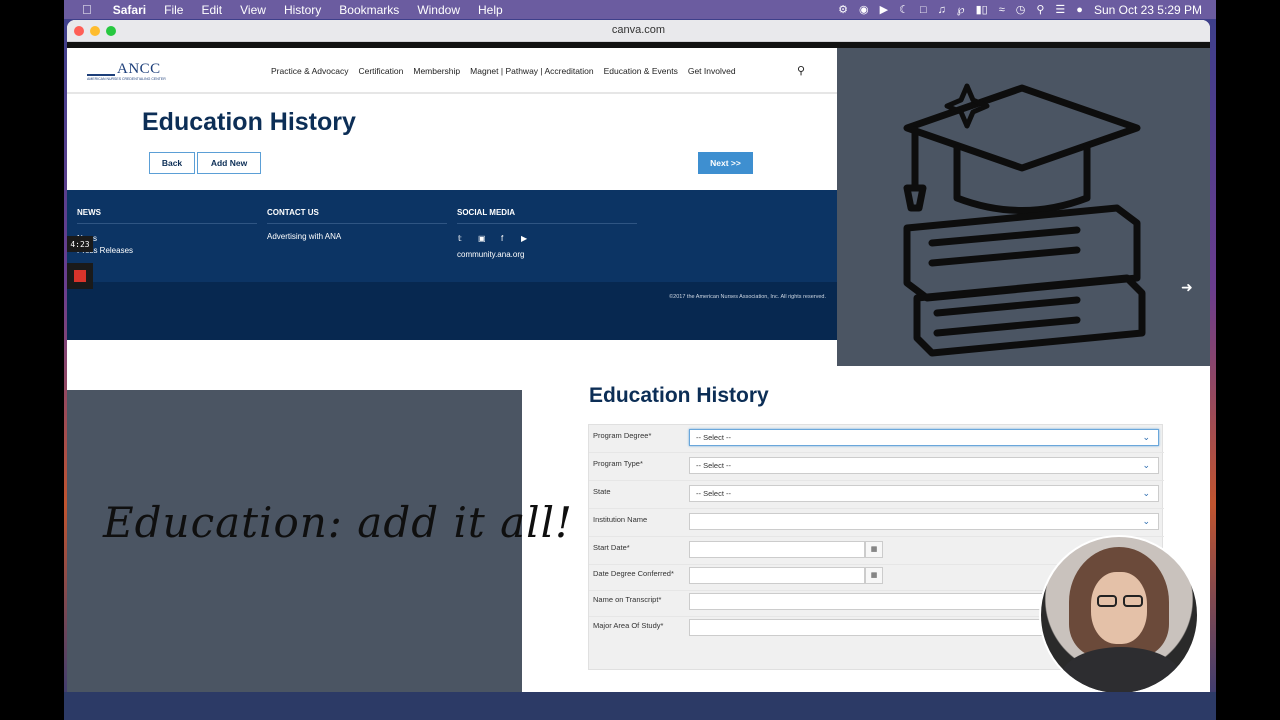  Describe the element at coordinates (611, 547) in the screenshot. I see `start-date-label: Start Date*` at that location.